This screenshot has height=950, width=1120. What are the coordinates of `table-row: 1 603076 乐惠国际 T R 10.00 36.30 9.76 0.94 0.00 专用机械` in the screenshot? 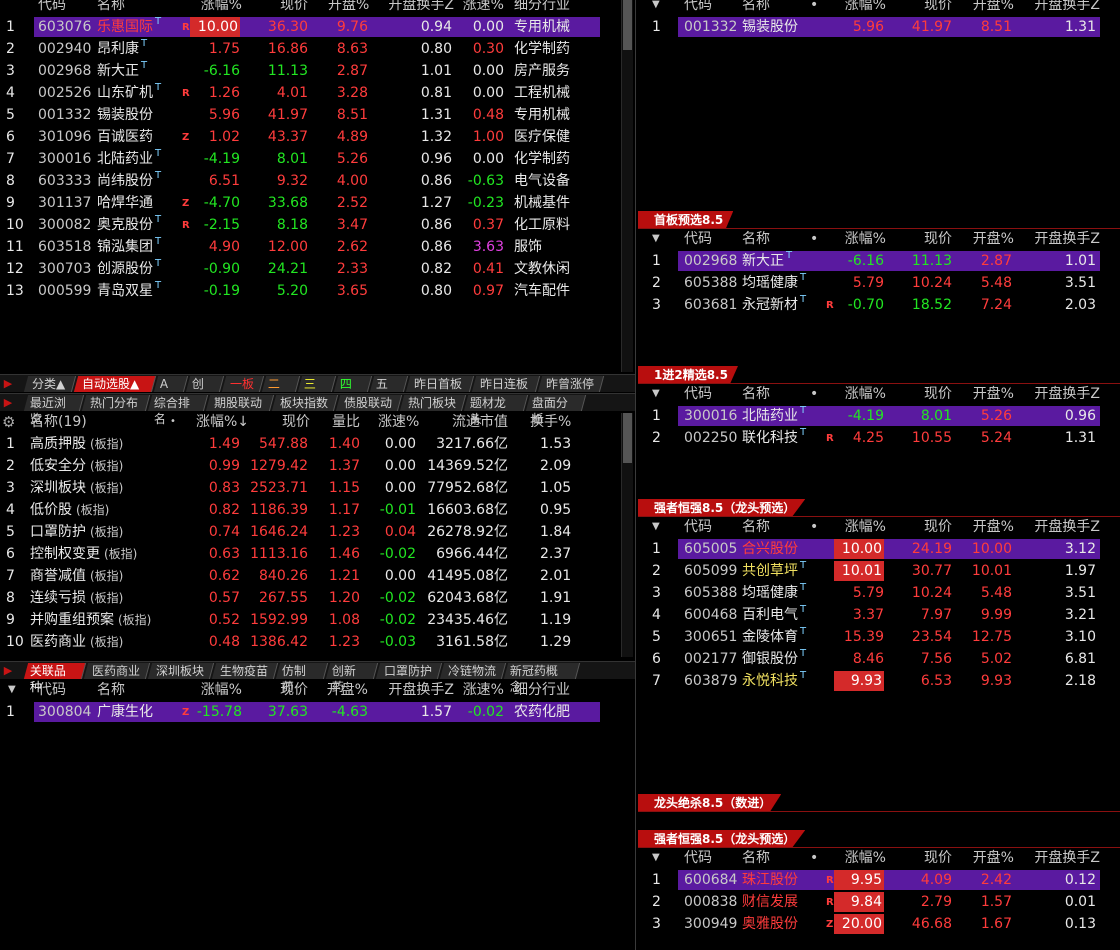 It's located at (310, 27).